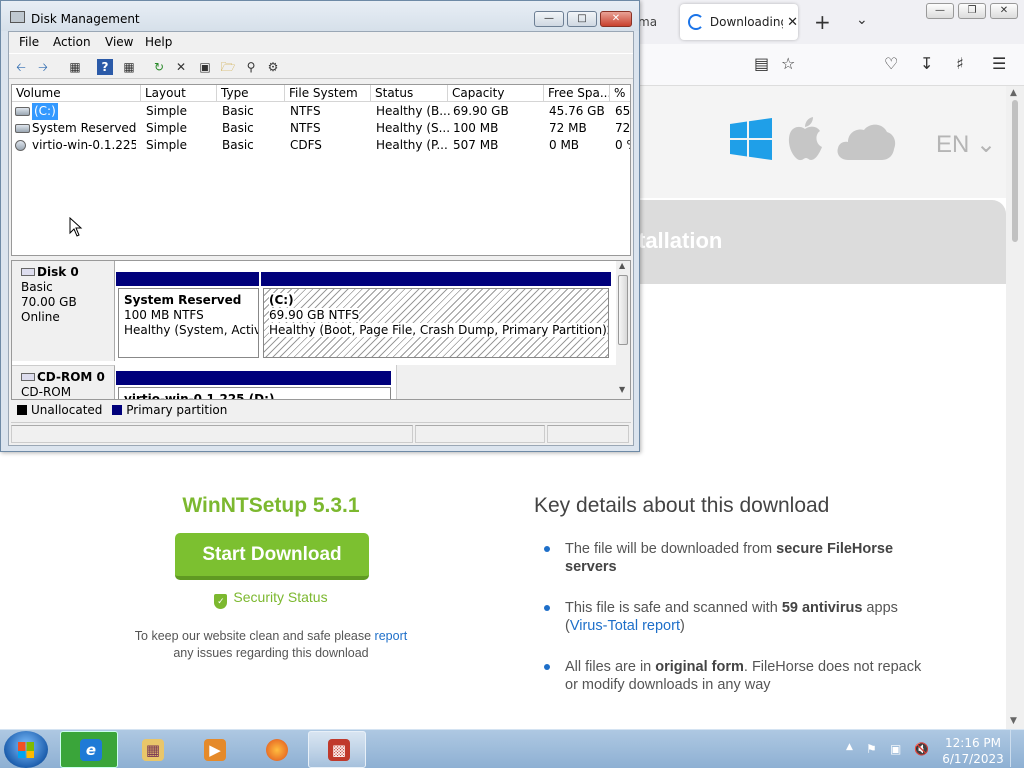 This screenshot has height=768, width=1024. What do you see at coordinates (254, 393) in the screenshot?
I see `partition-cdrom: virtio-win-0.1.225 (D:)` at bounding box center [254, 393].